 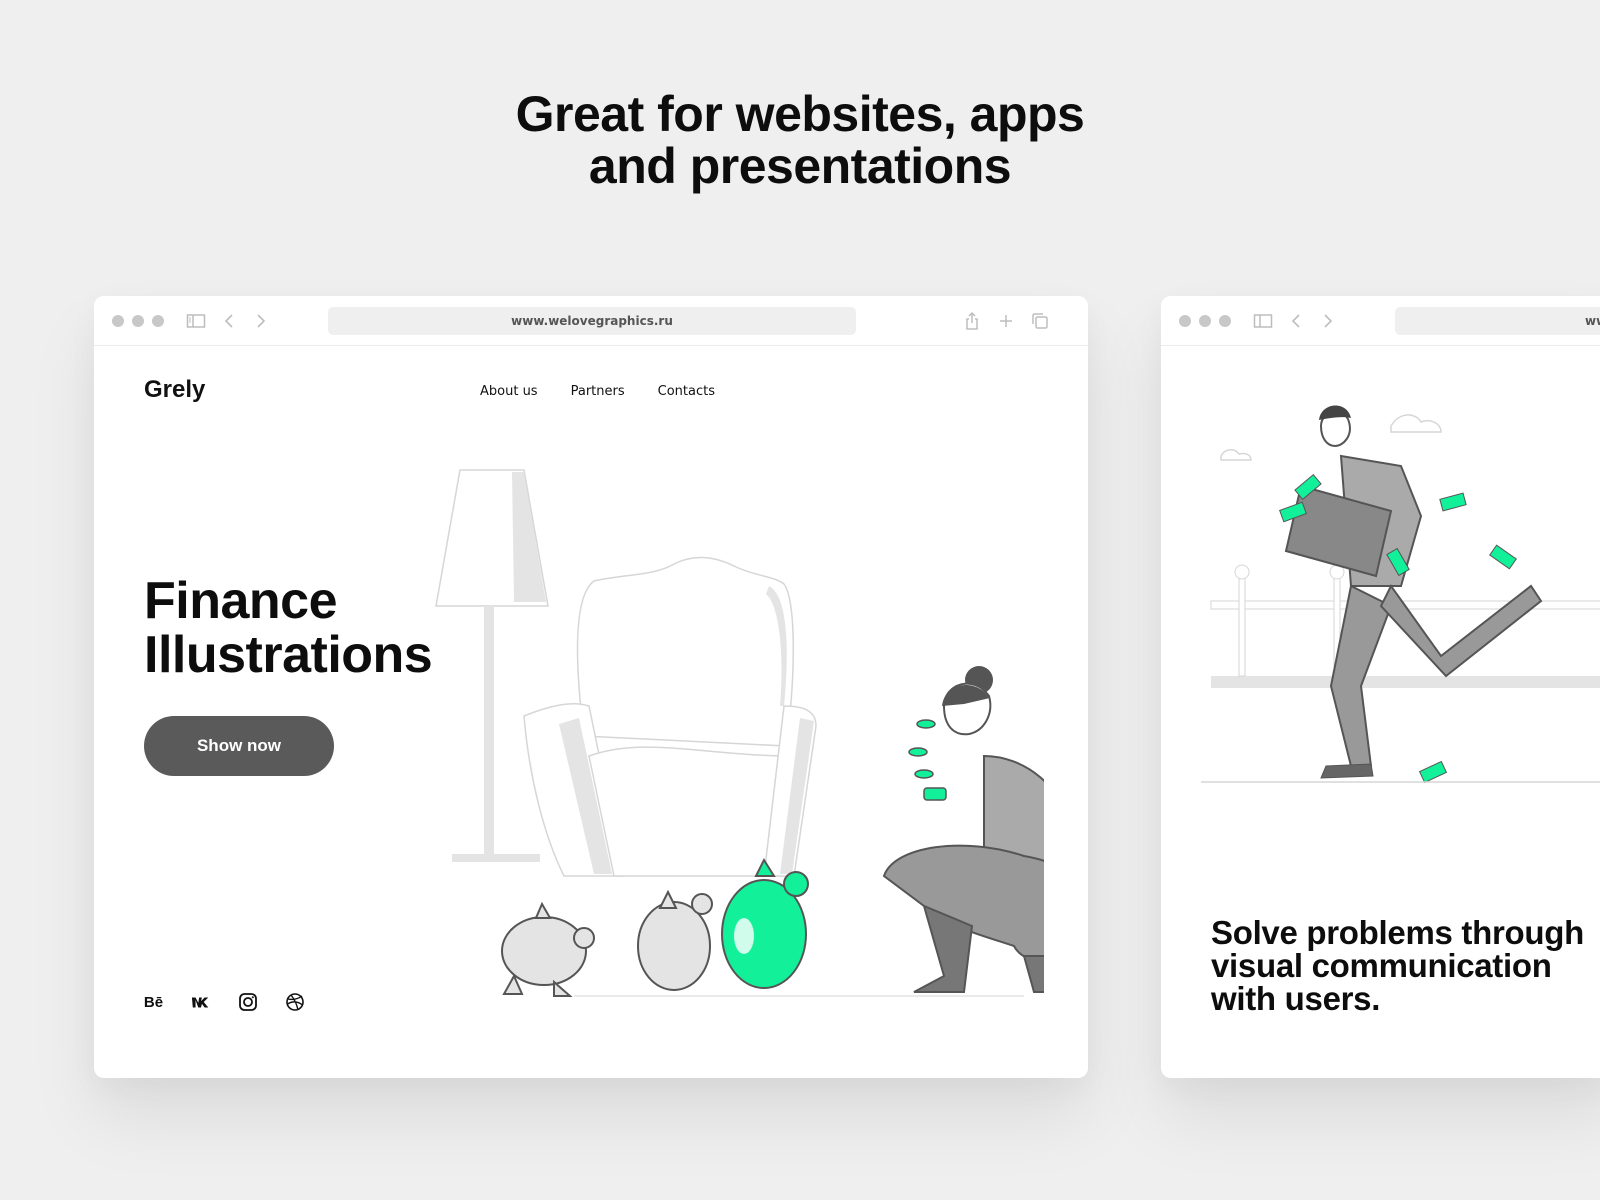 I want to click on floor-lamp, so click(x=492, y=665).